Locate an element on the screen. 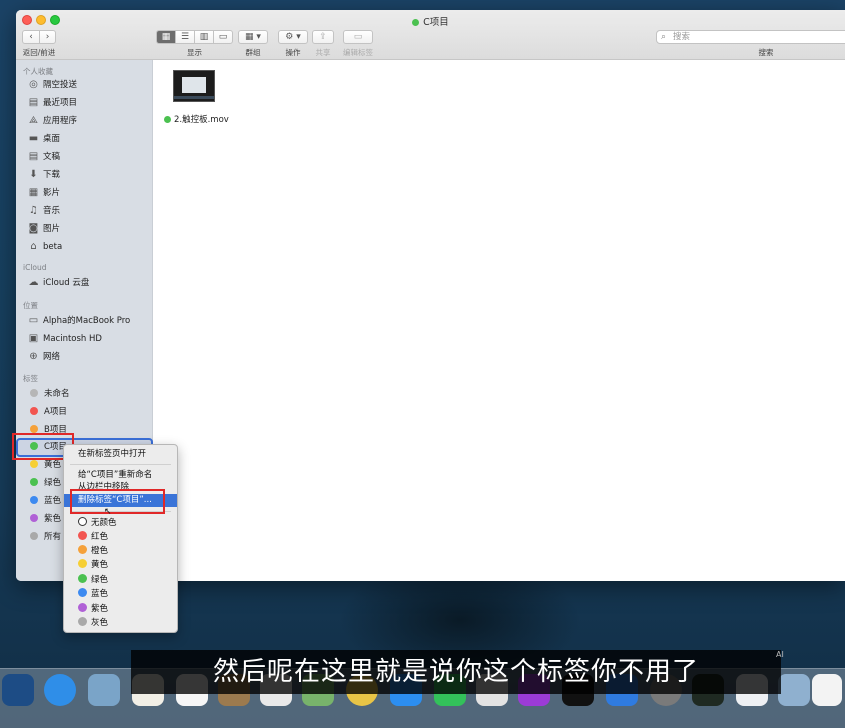  laptop-icon: ▭ is located at coordinates (33, 320).